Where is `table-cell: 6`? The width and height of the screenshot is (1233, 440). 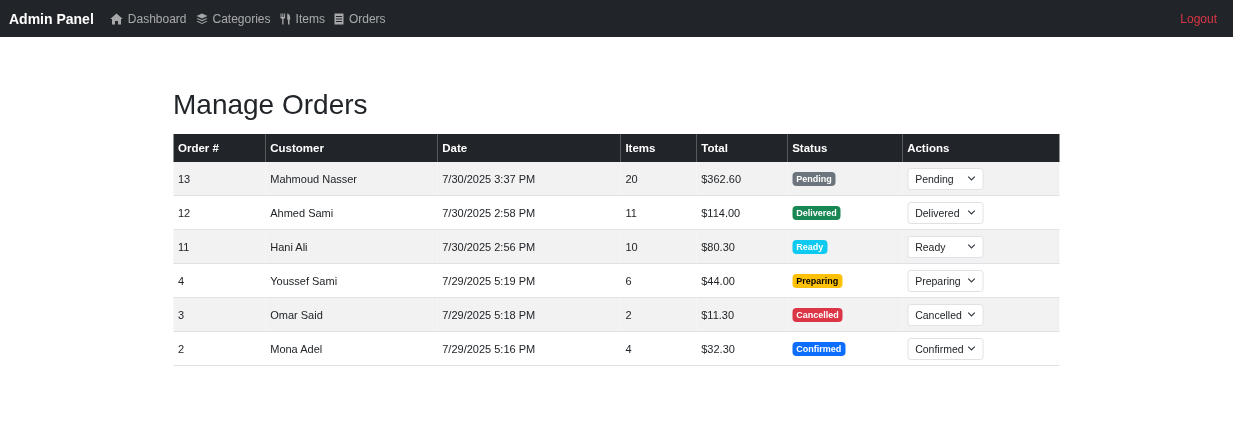 table-cell: 6 is located at coordinates (658, 280).